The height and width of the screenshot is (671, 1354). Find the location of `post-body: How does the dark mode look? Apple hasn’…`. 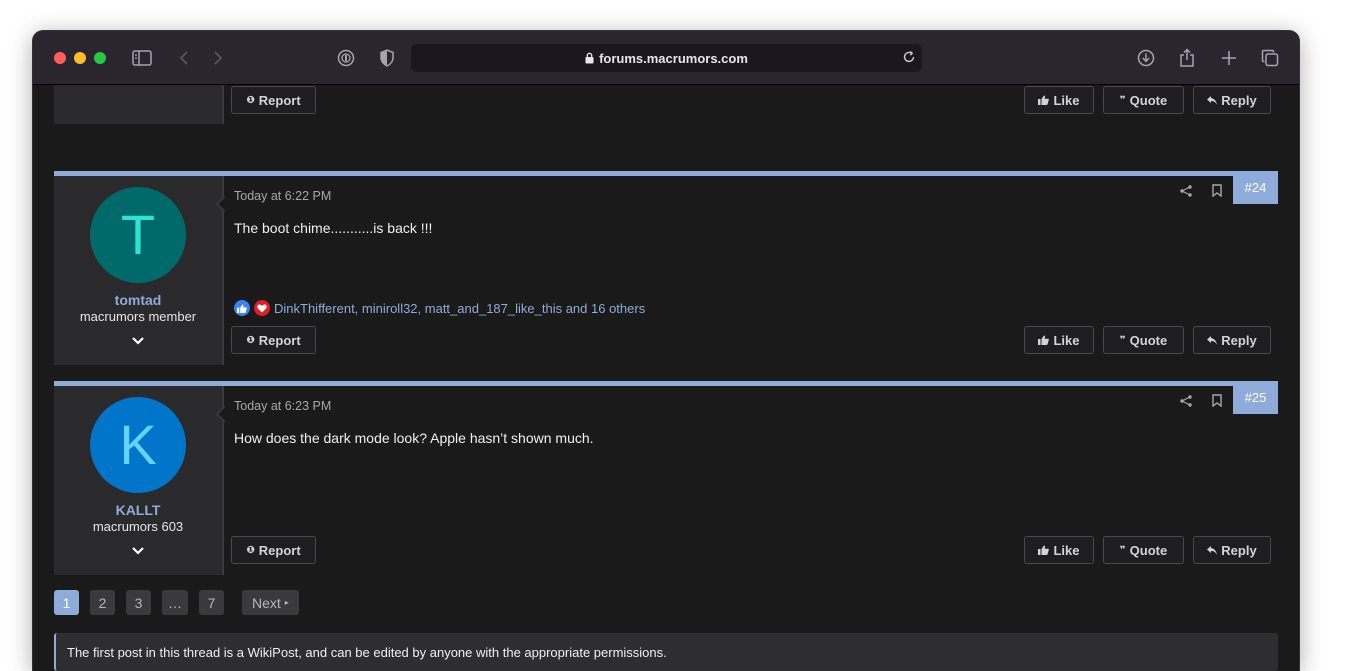

post-body: How does the dark mode look? Apple hasn’… is located at coordinates (414, 438).